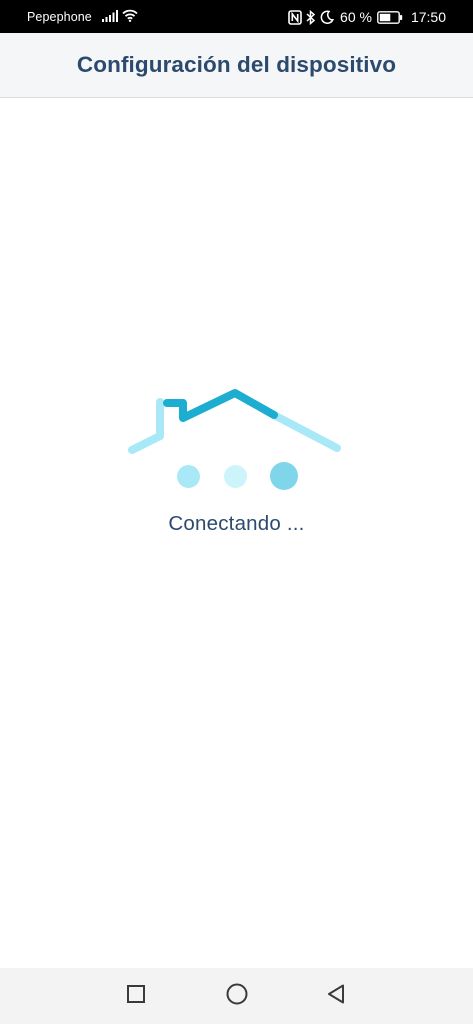 Image resolution: width=473 pixels, height=1024 pixels. I want to click on home-button, so click(237, 996).